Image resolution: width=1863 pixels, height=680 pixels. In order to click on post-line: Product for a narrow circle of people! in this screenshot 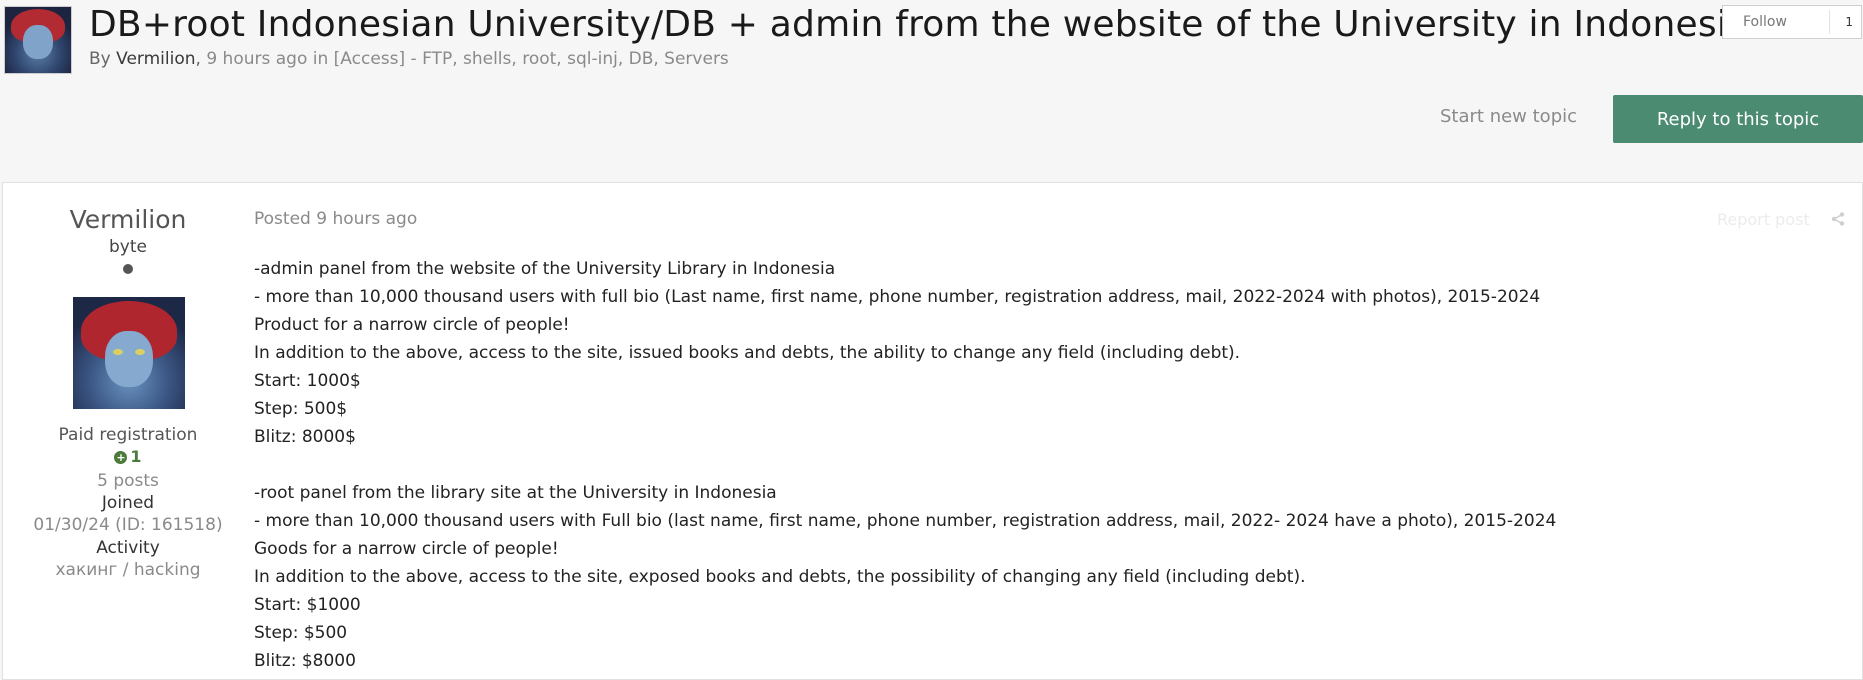, I will do `click(412, 325)`.